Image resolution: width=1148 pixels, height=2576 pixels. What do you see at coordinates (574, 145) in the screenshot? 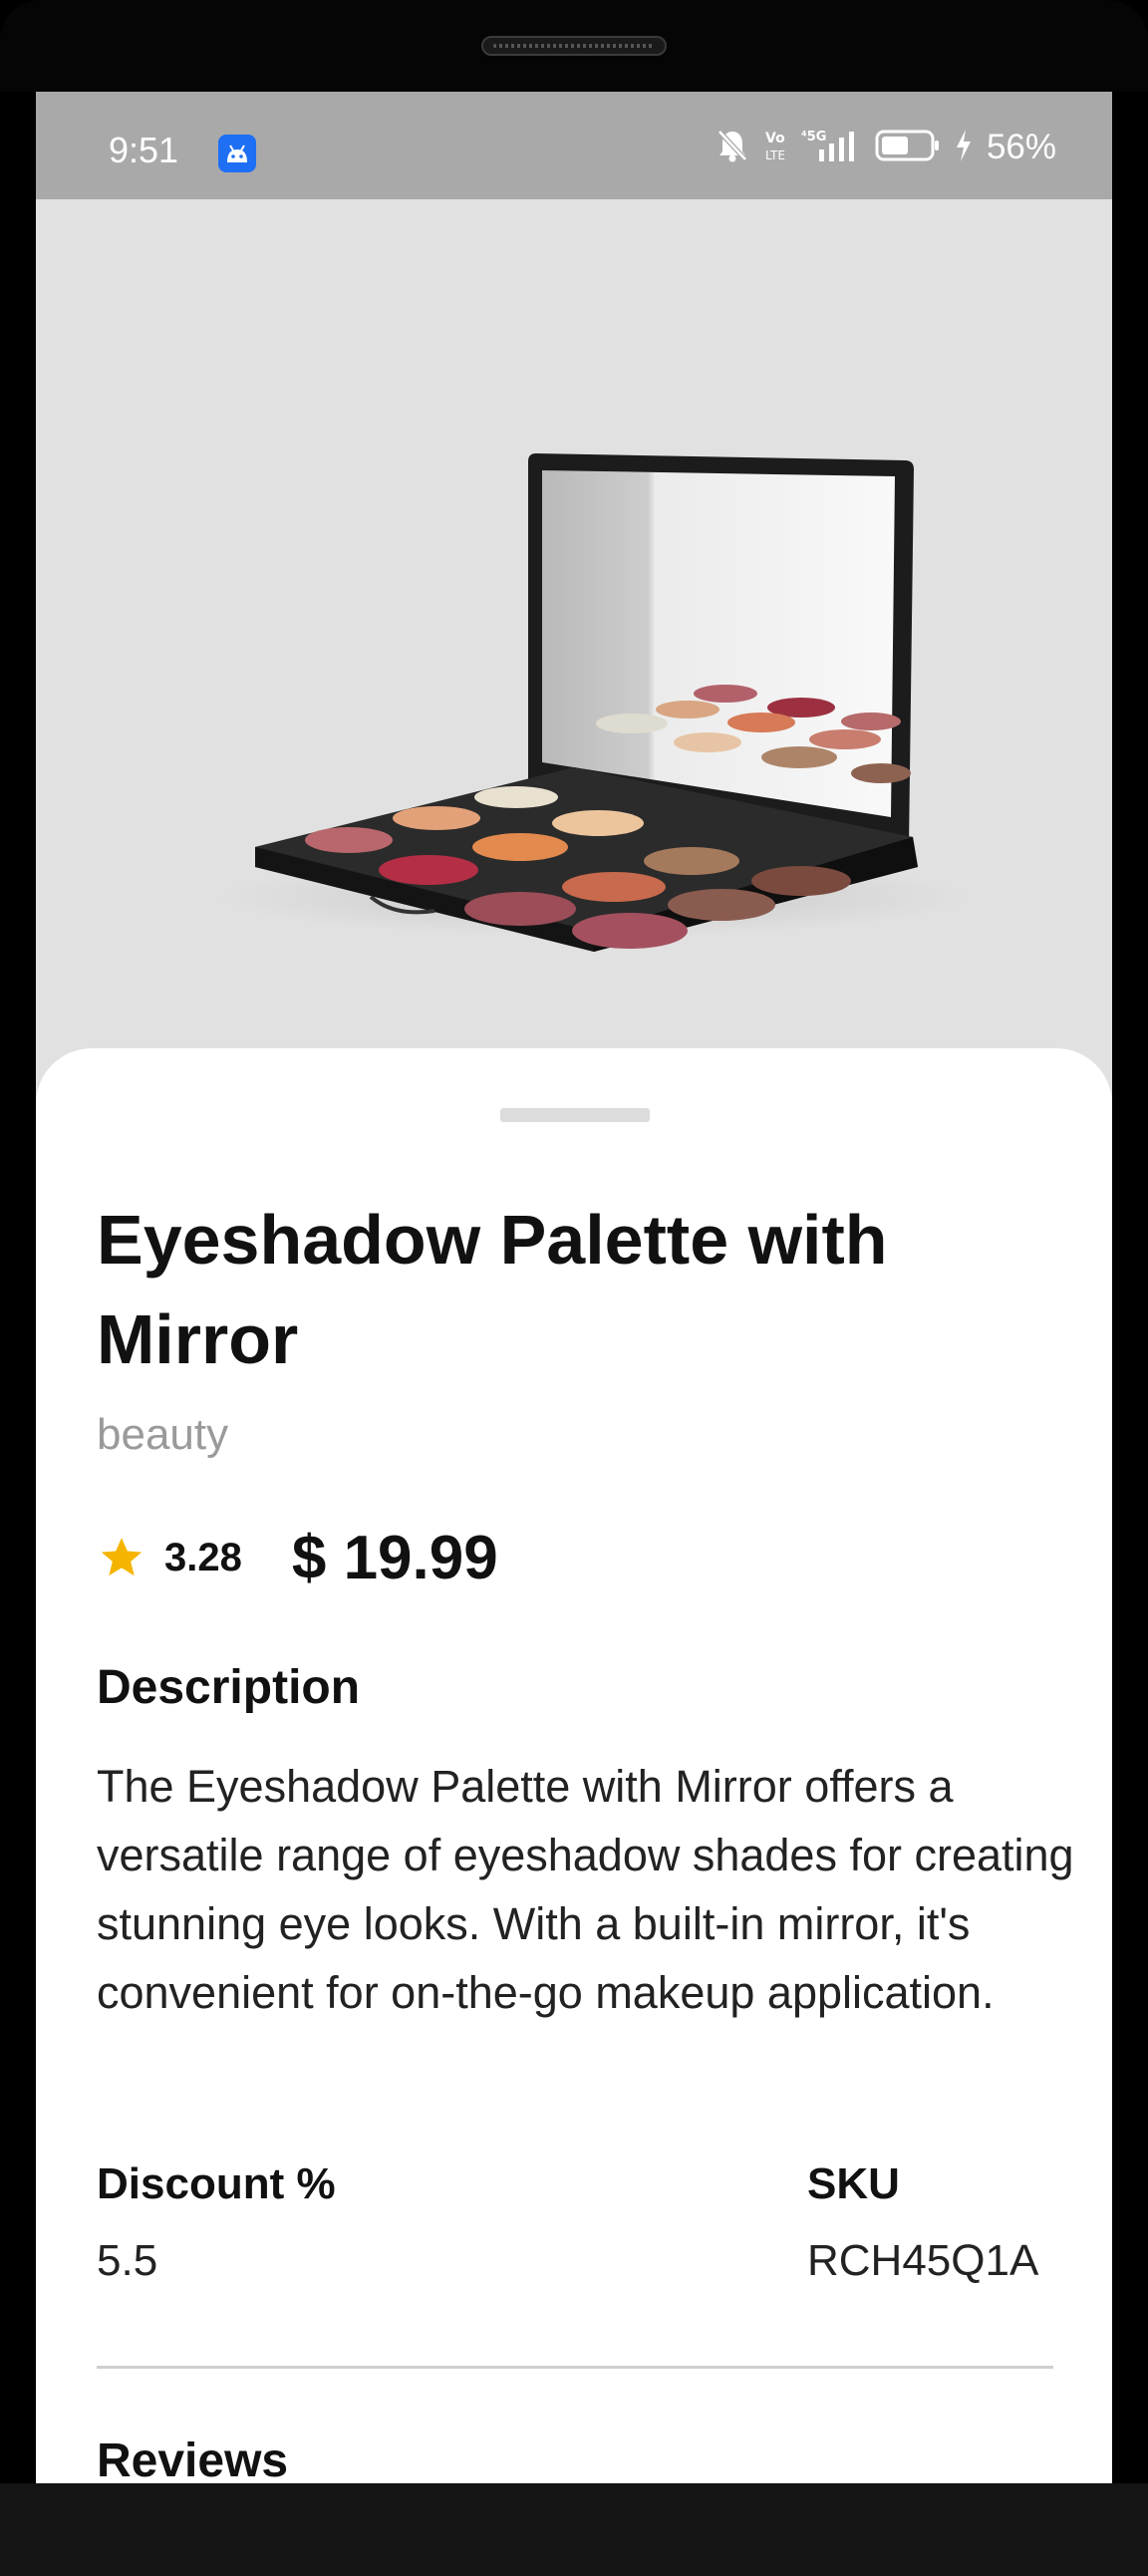
I see `status-bar: 9:51 Vo LTE ⁴5G 56%` at bounding box center [574, 145].